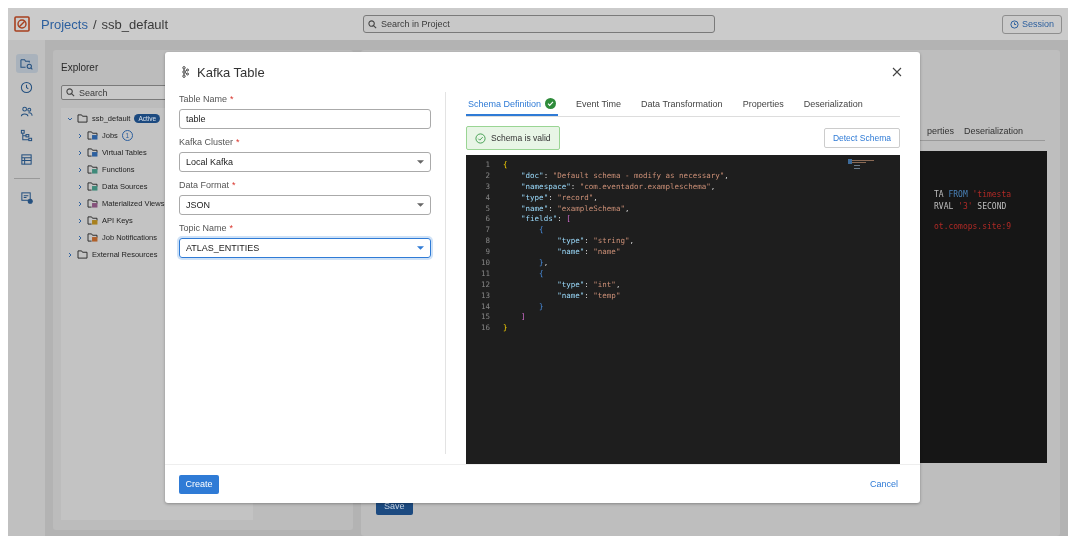  What do you see at coordinates (26, 63) in the screenshot?
I see `folder-search-icon` at bounding box center [26, 63].